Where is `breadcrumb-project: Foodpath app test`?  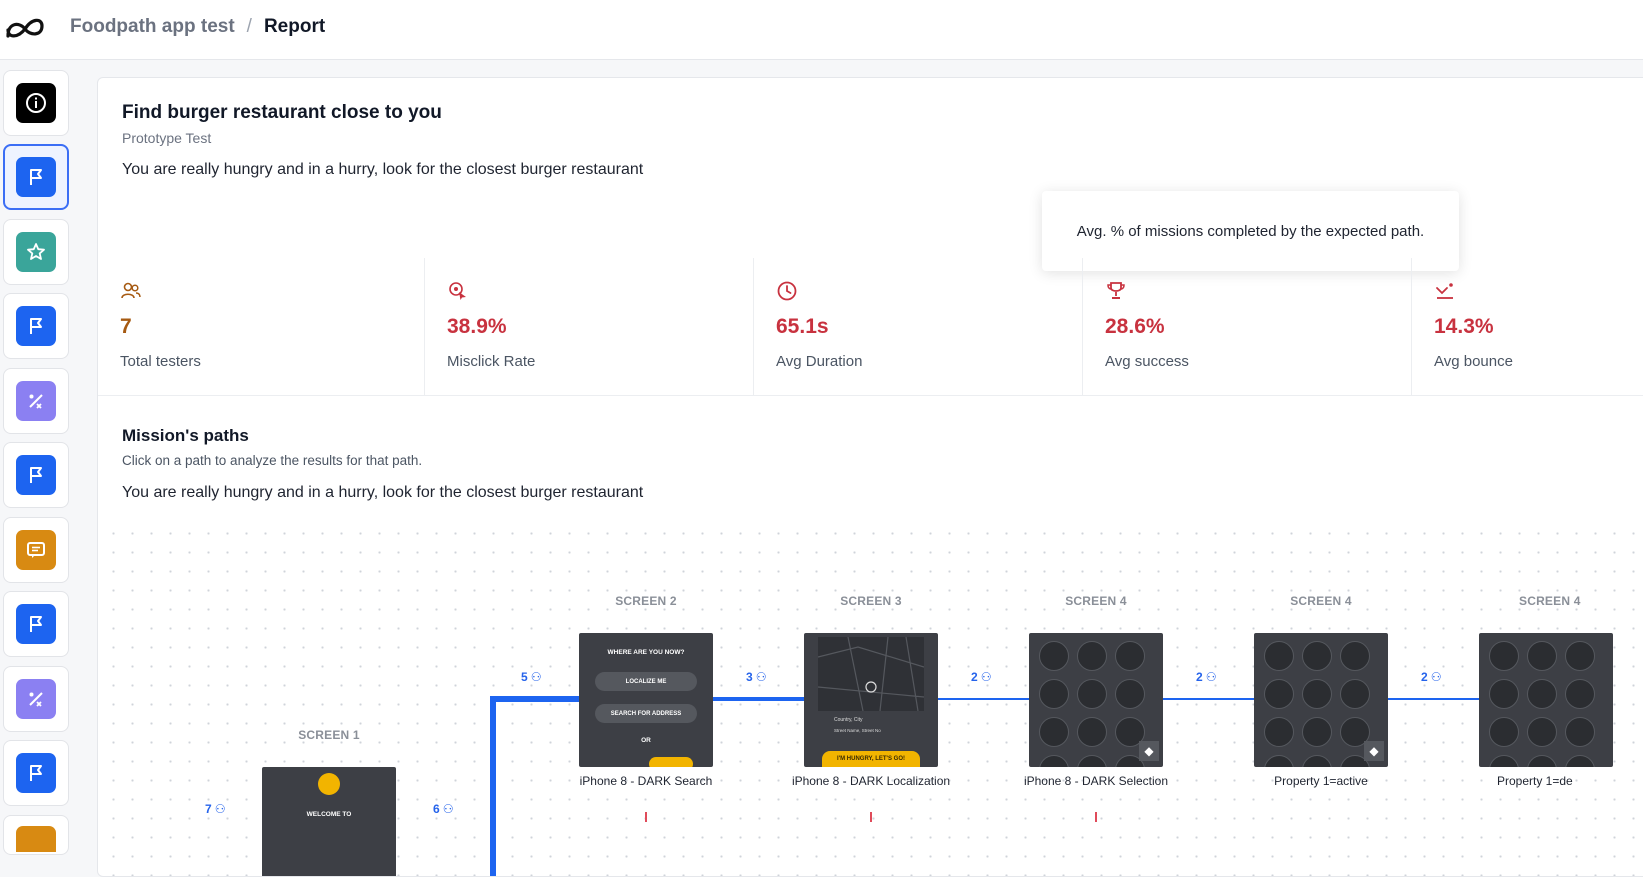 breadcrumb-project: Foodpath app test is located at coordinates (152, 27).